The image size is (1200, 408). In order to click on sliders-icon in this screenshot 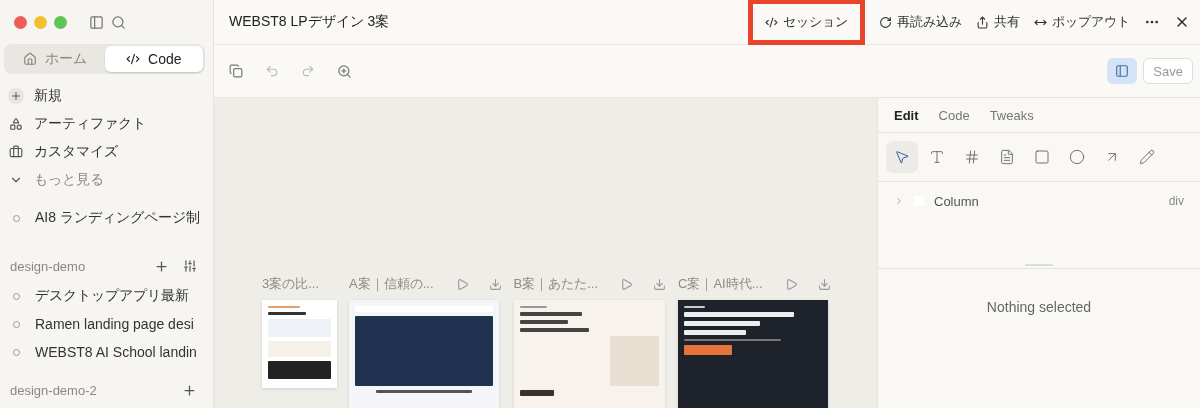, I will do `click(190, 265)`.